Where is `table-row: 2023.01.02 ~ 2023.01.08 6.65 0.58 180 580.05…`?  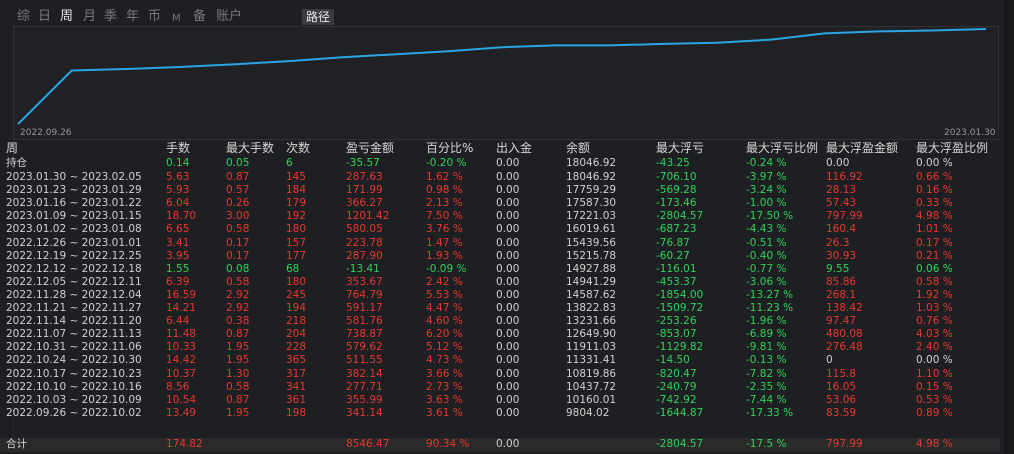
table-row: 2023.01.02 ~ 2023.01.08 6.65 0.58 180 580.05… is located at coordinates (500, 229).